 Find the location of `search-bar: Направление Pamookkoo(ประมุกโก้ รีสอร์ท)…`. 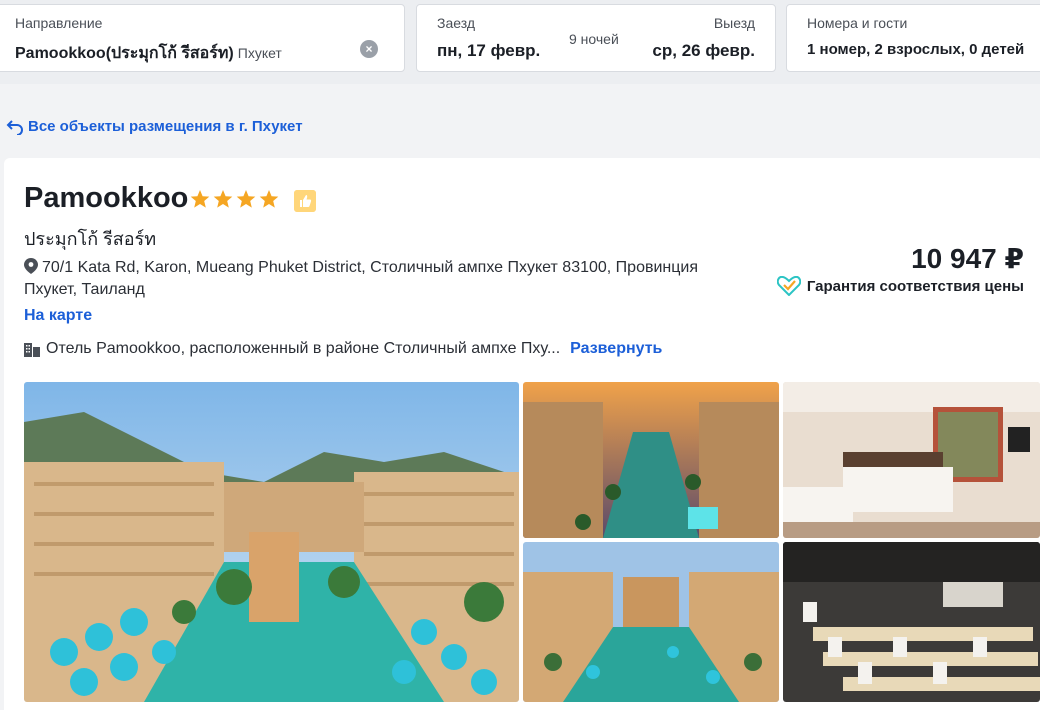

search-bar: Направление Pamookkoo(ประมุกโก้ รีสอร์ท)… is located at coordinates (520, 42).